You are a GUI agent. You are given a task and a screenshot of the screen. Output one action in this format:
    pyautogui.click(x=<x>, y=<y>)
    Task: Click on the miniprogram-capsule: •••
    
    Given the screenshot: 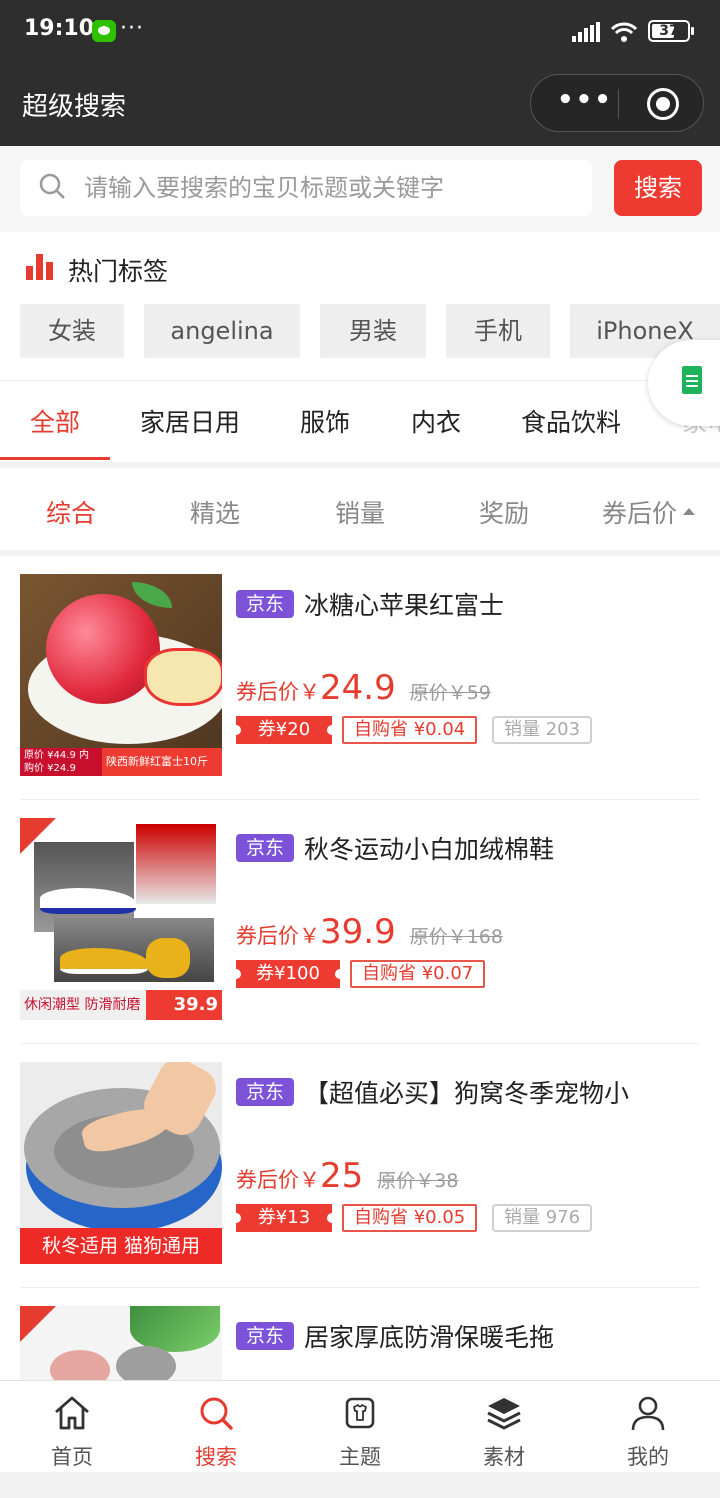 What is the action you would take?
    pyautogui.click(x=617, y=103)
    